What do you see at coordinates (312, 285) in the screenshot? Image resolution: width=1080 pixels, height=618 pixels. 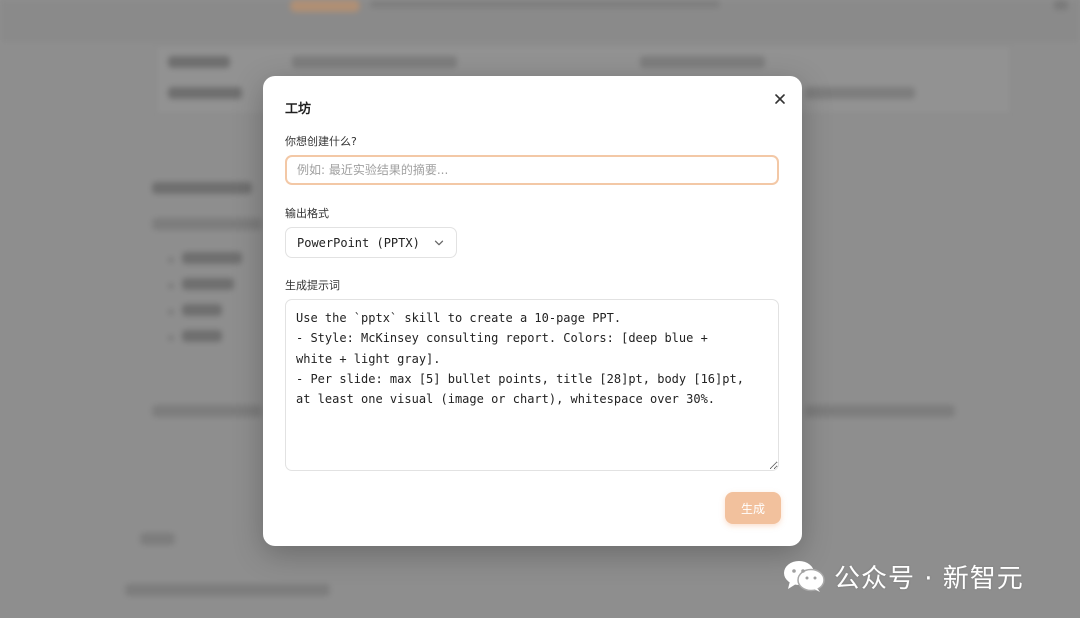 I see `generation-prompt-label: 生成提示词` at bounding box center [312, 285].